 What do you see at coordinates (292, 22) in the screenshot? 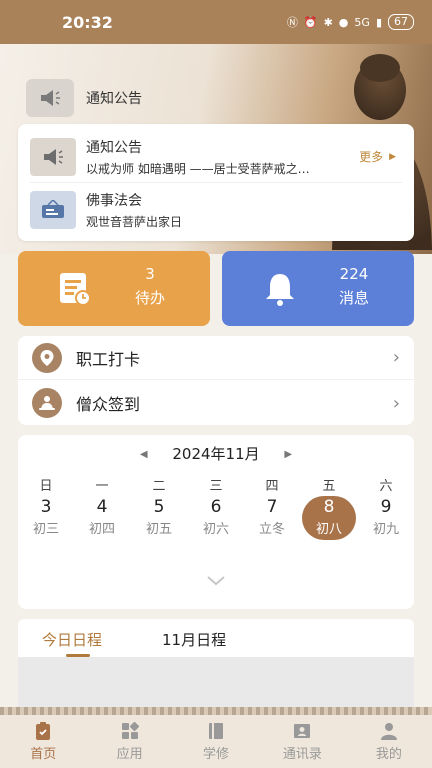
I see `nfc-icon: Ⓝ` at bounding box center [292, 22].